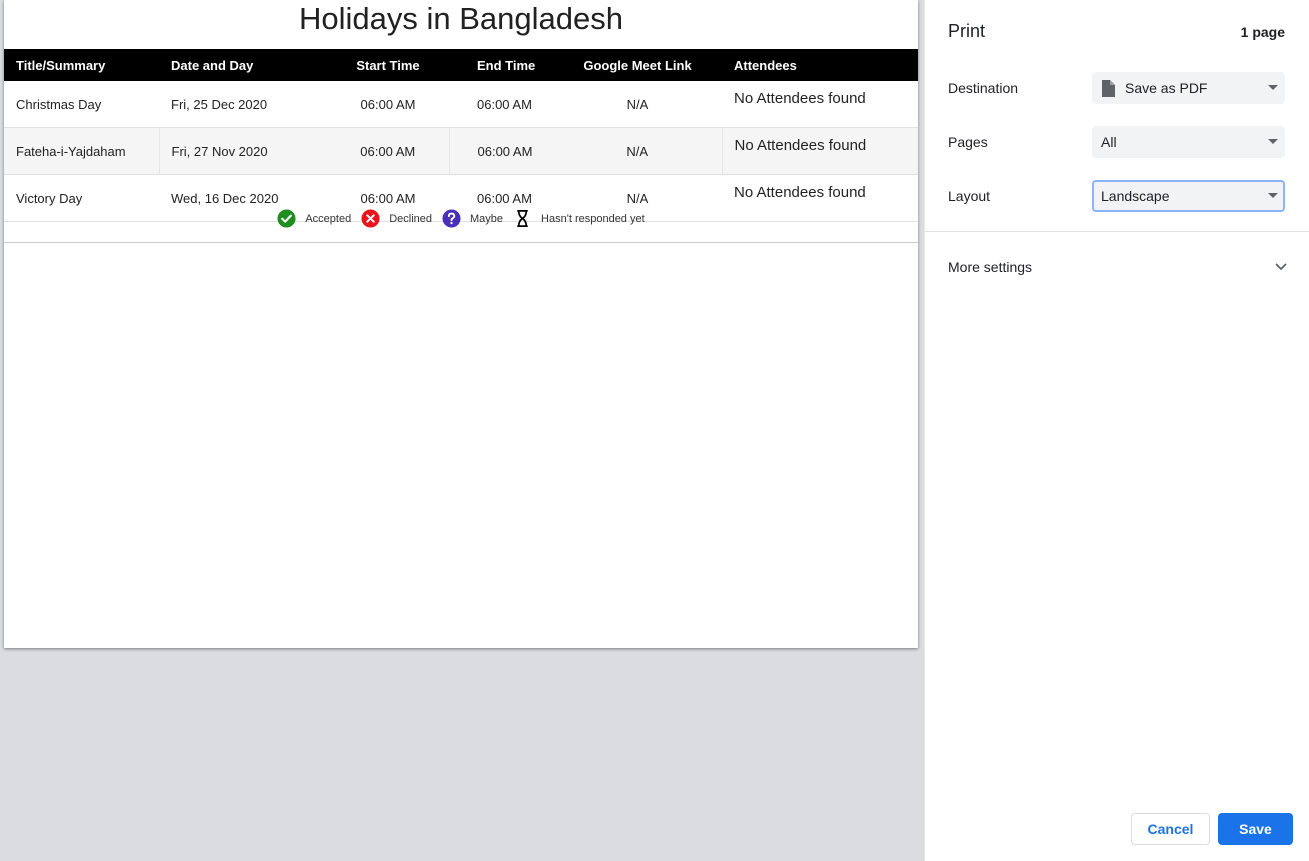 This screenshot has height=861, width=1309. Describe the element at coordinates (990, 267) in the screenshot. I see `more-settings-toggle: More settings` at that location.